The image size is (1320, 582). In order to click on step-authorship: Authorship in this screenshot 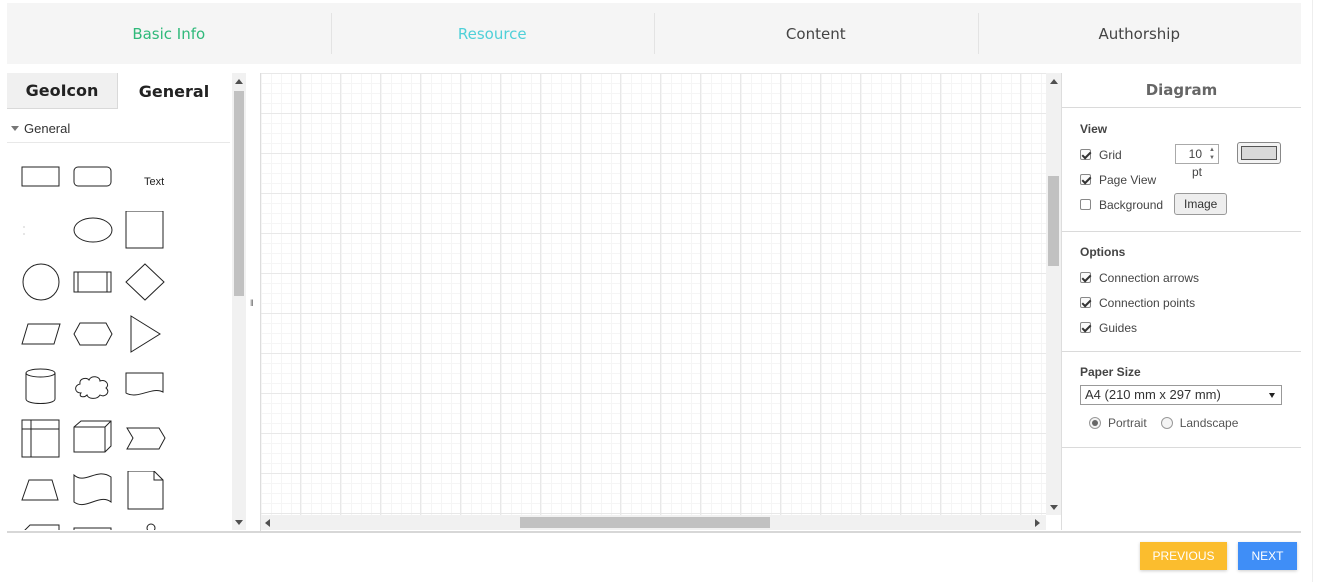, I will do `click(1139, 33)`.